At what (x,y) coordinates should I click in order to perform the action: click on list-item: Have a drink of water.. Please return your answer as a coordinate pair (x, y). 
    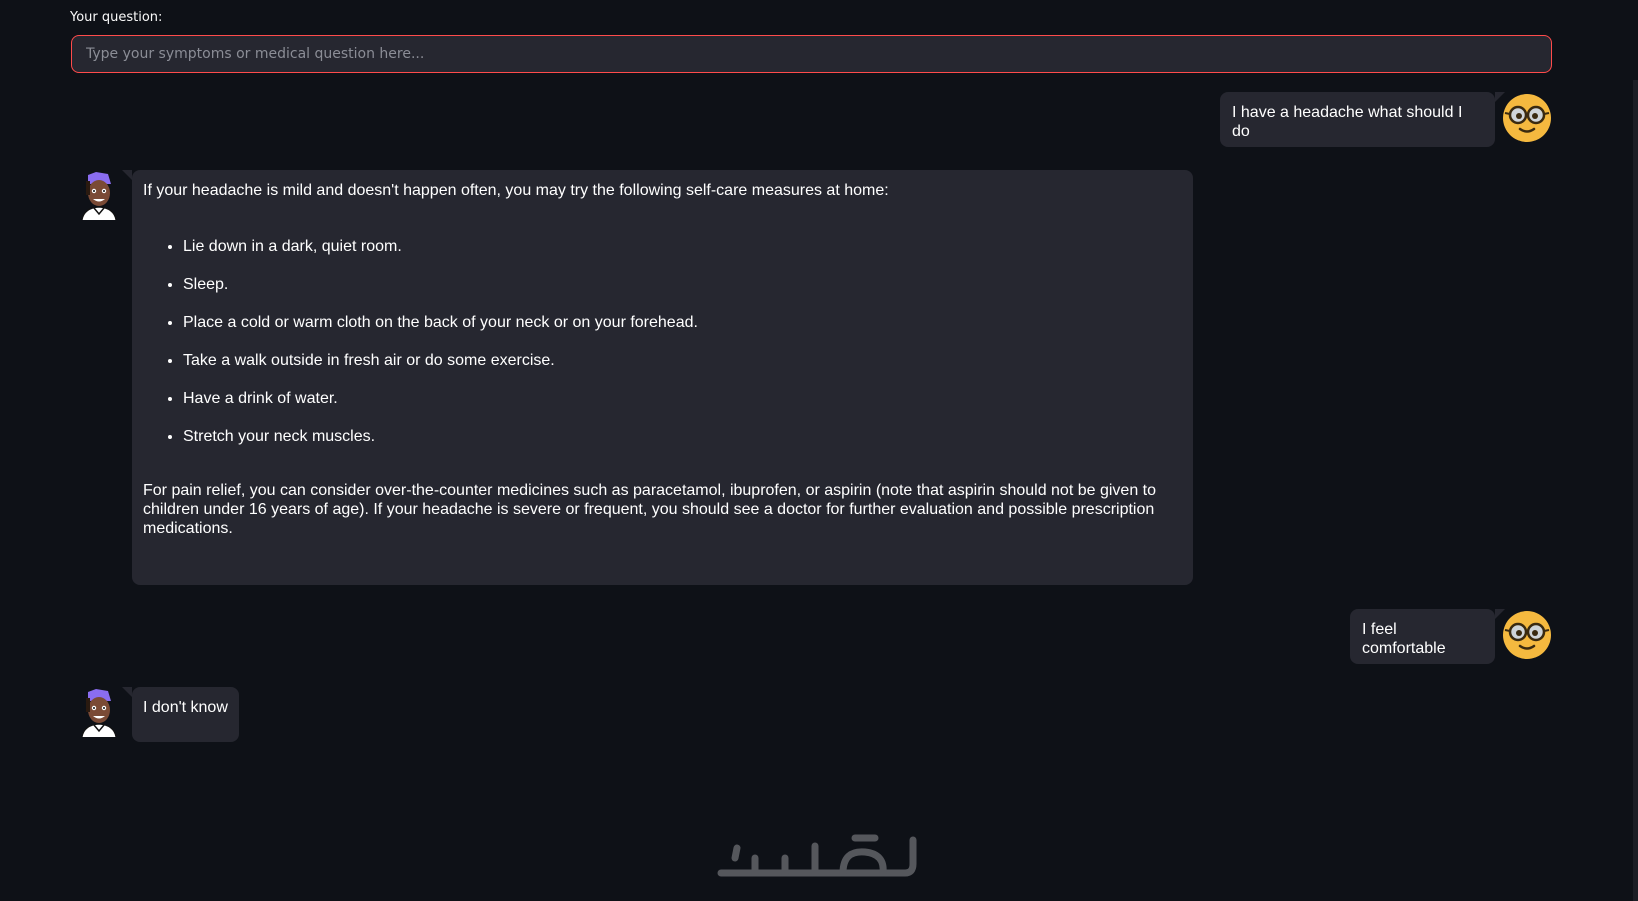
    Looking at the image, I should click on (682, 398).